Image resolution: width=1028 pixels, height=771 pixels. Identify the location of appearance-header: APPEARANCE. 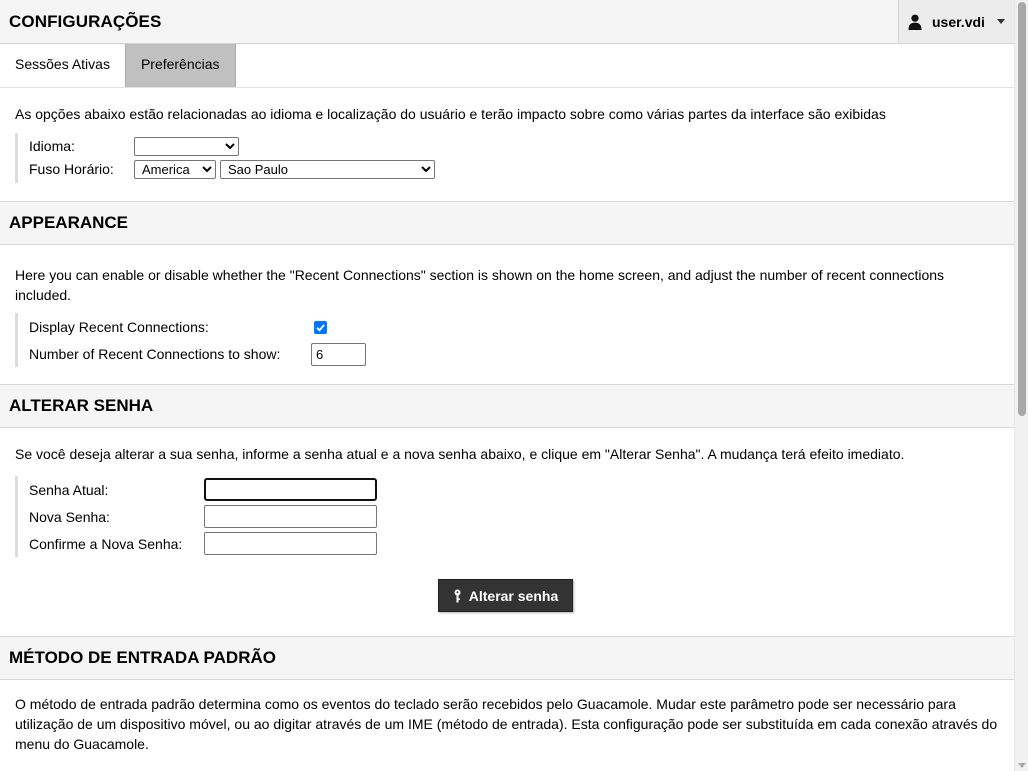
(507, 223).